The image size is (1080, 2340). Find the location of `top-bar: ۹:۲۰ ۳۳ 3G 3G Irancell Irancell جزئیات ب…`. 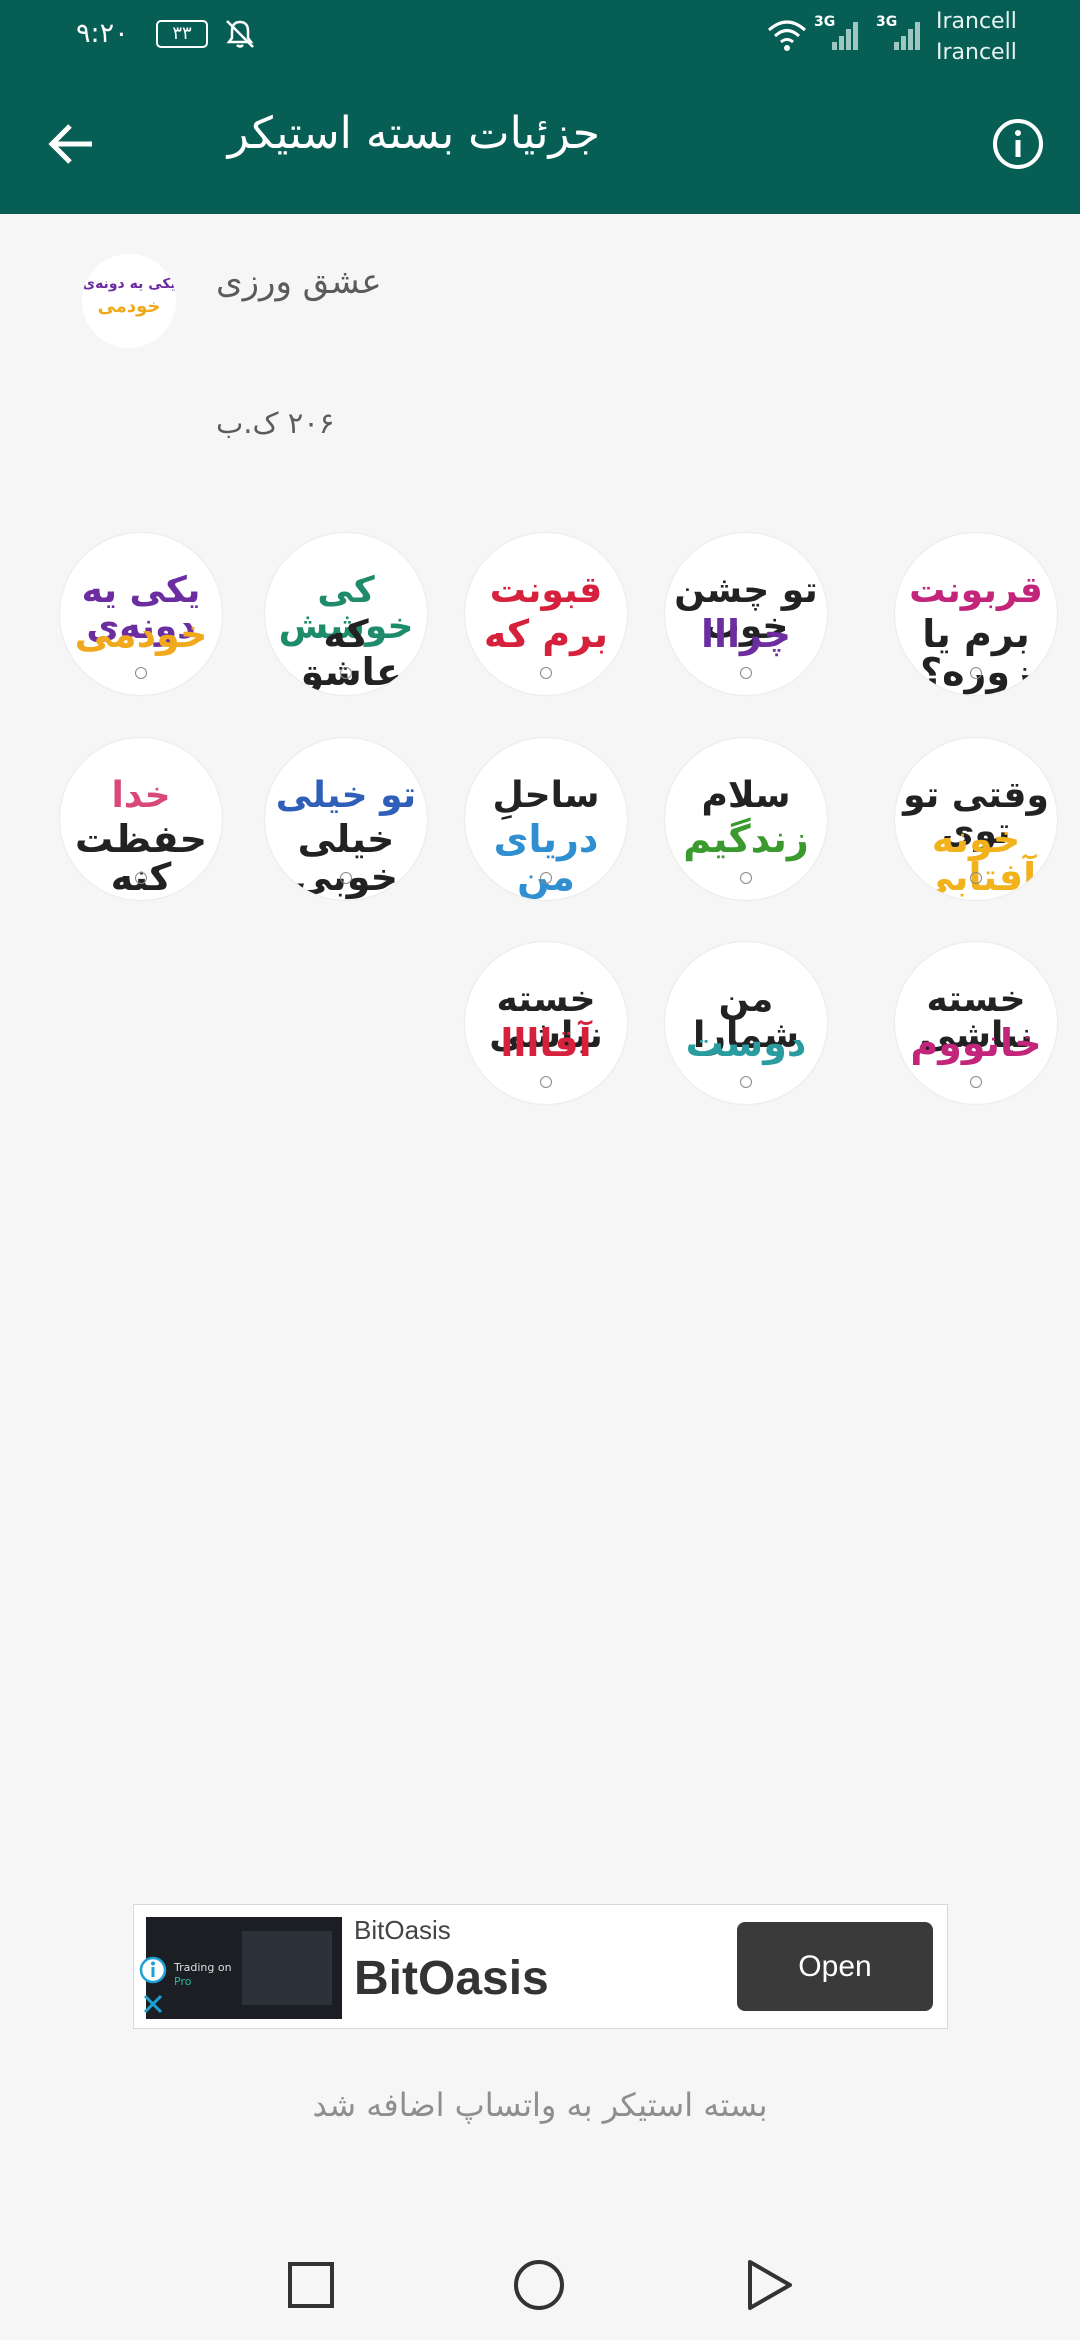

top-bar: ۹:۲۰ ۳۳ 3G 3G Irancell Irancell جزئیات ب… is located at coordinates (540, 107).